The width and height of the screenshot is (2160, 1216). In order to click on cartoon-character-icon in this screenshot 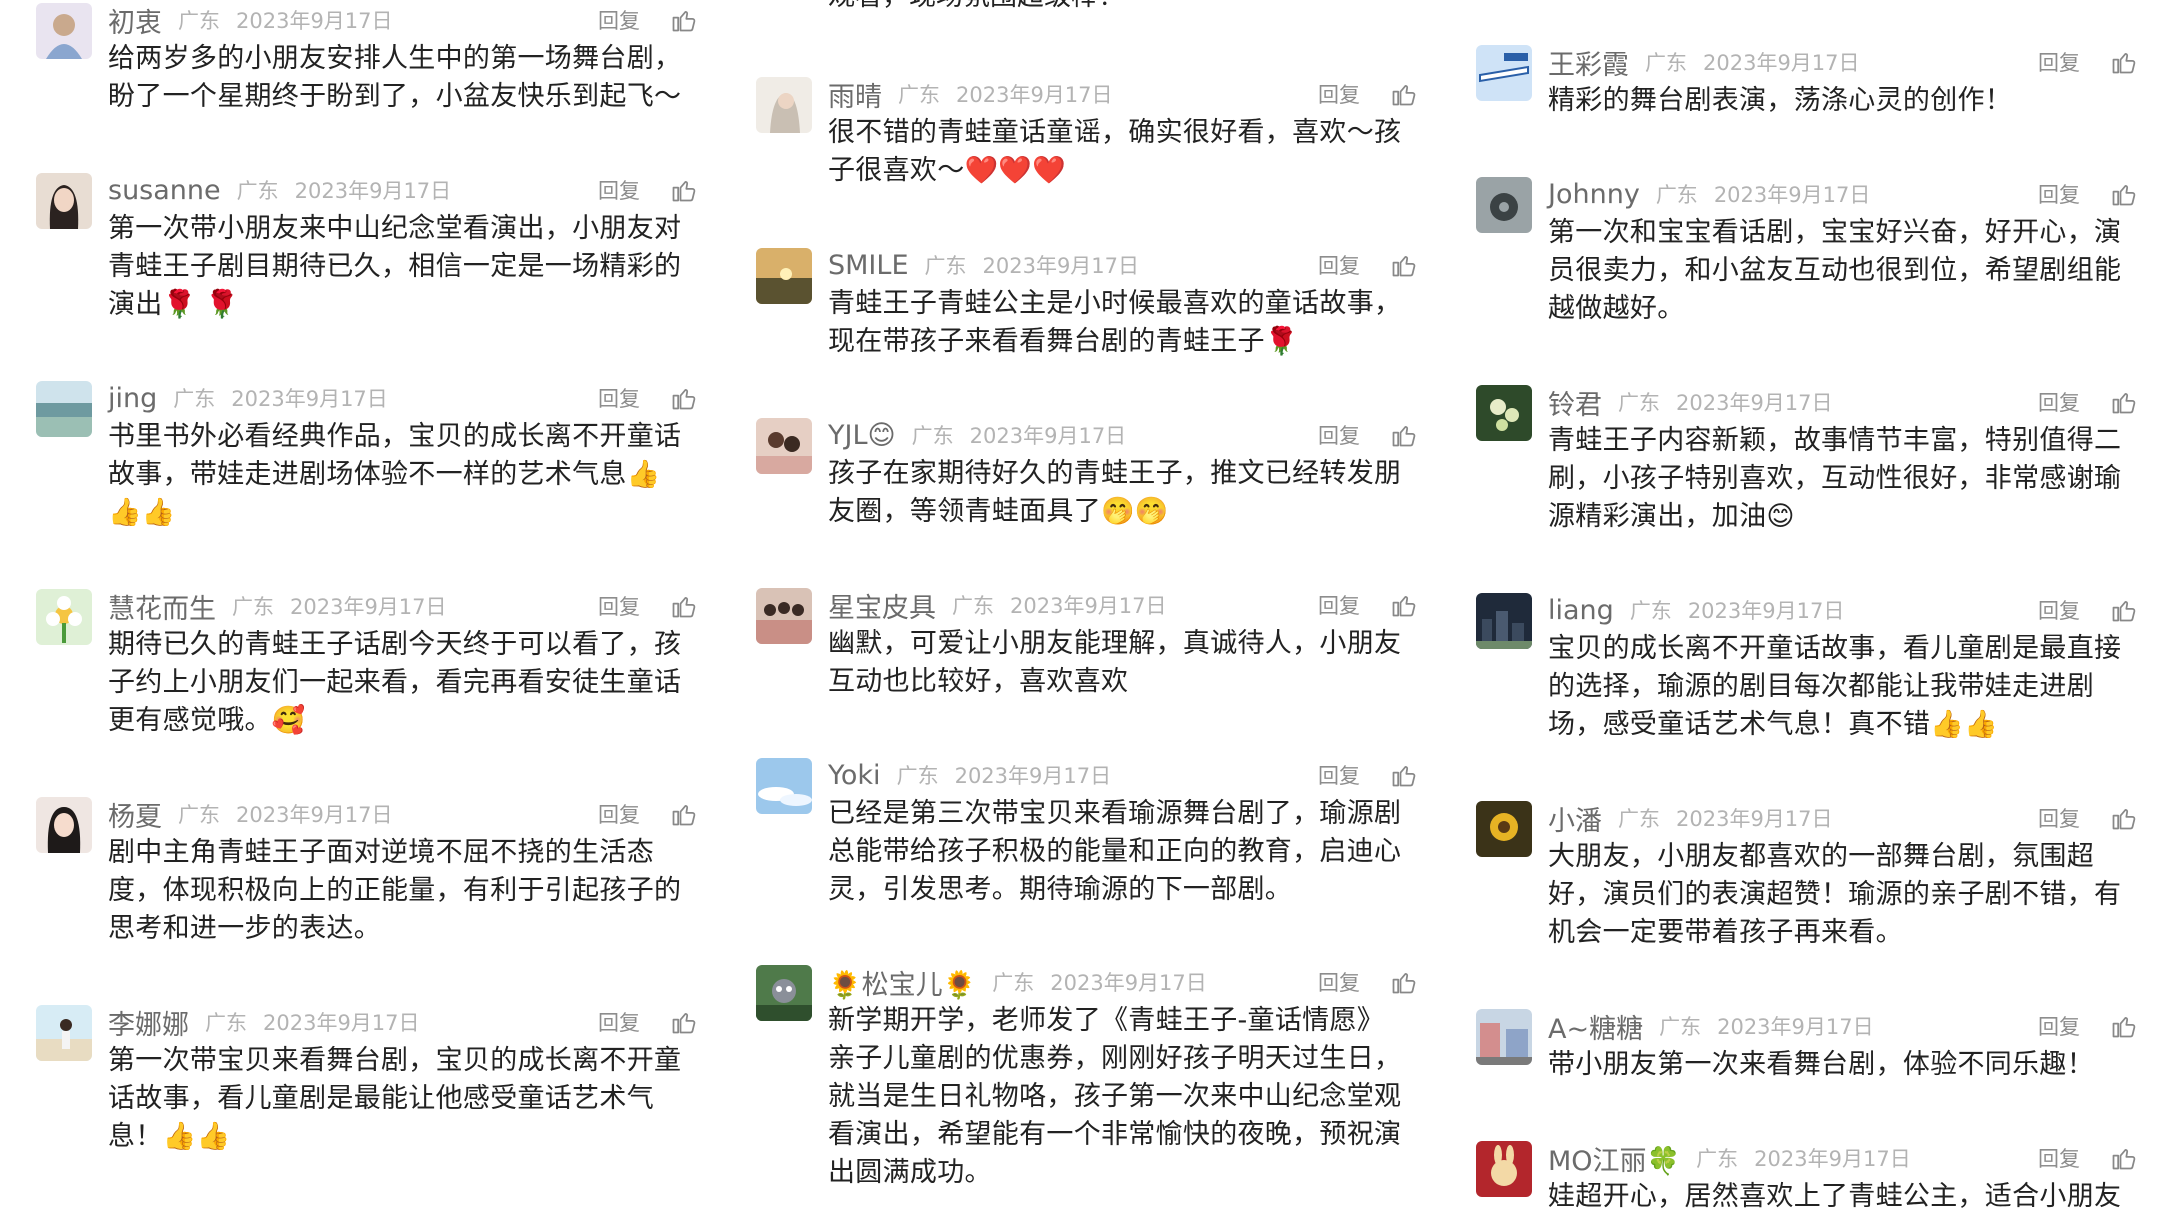, I will do `click(784, 993)`.